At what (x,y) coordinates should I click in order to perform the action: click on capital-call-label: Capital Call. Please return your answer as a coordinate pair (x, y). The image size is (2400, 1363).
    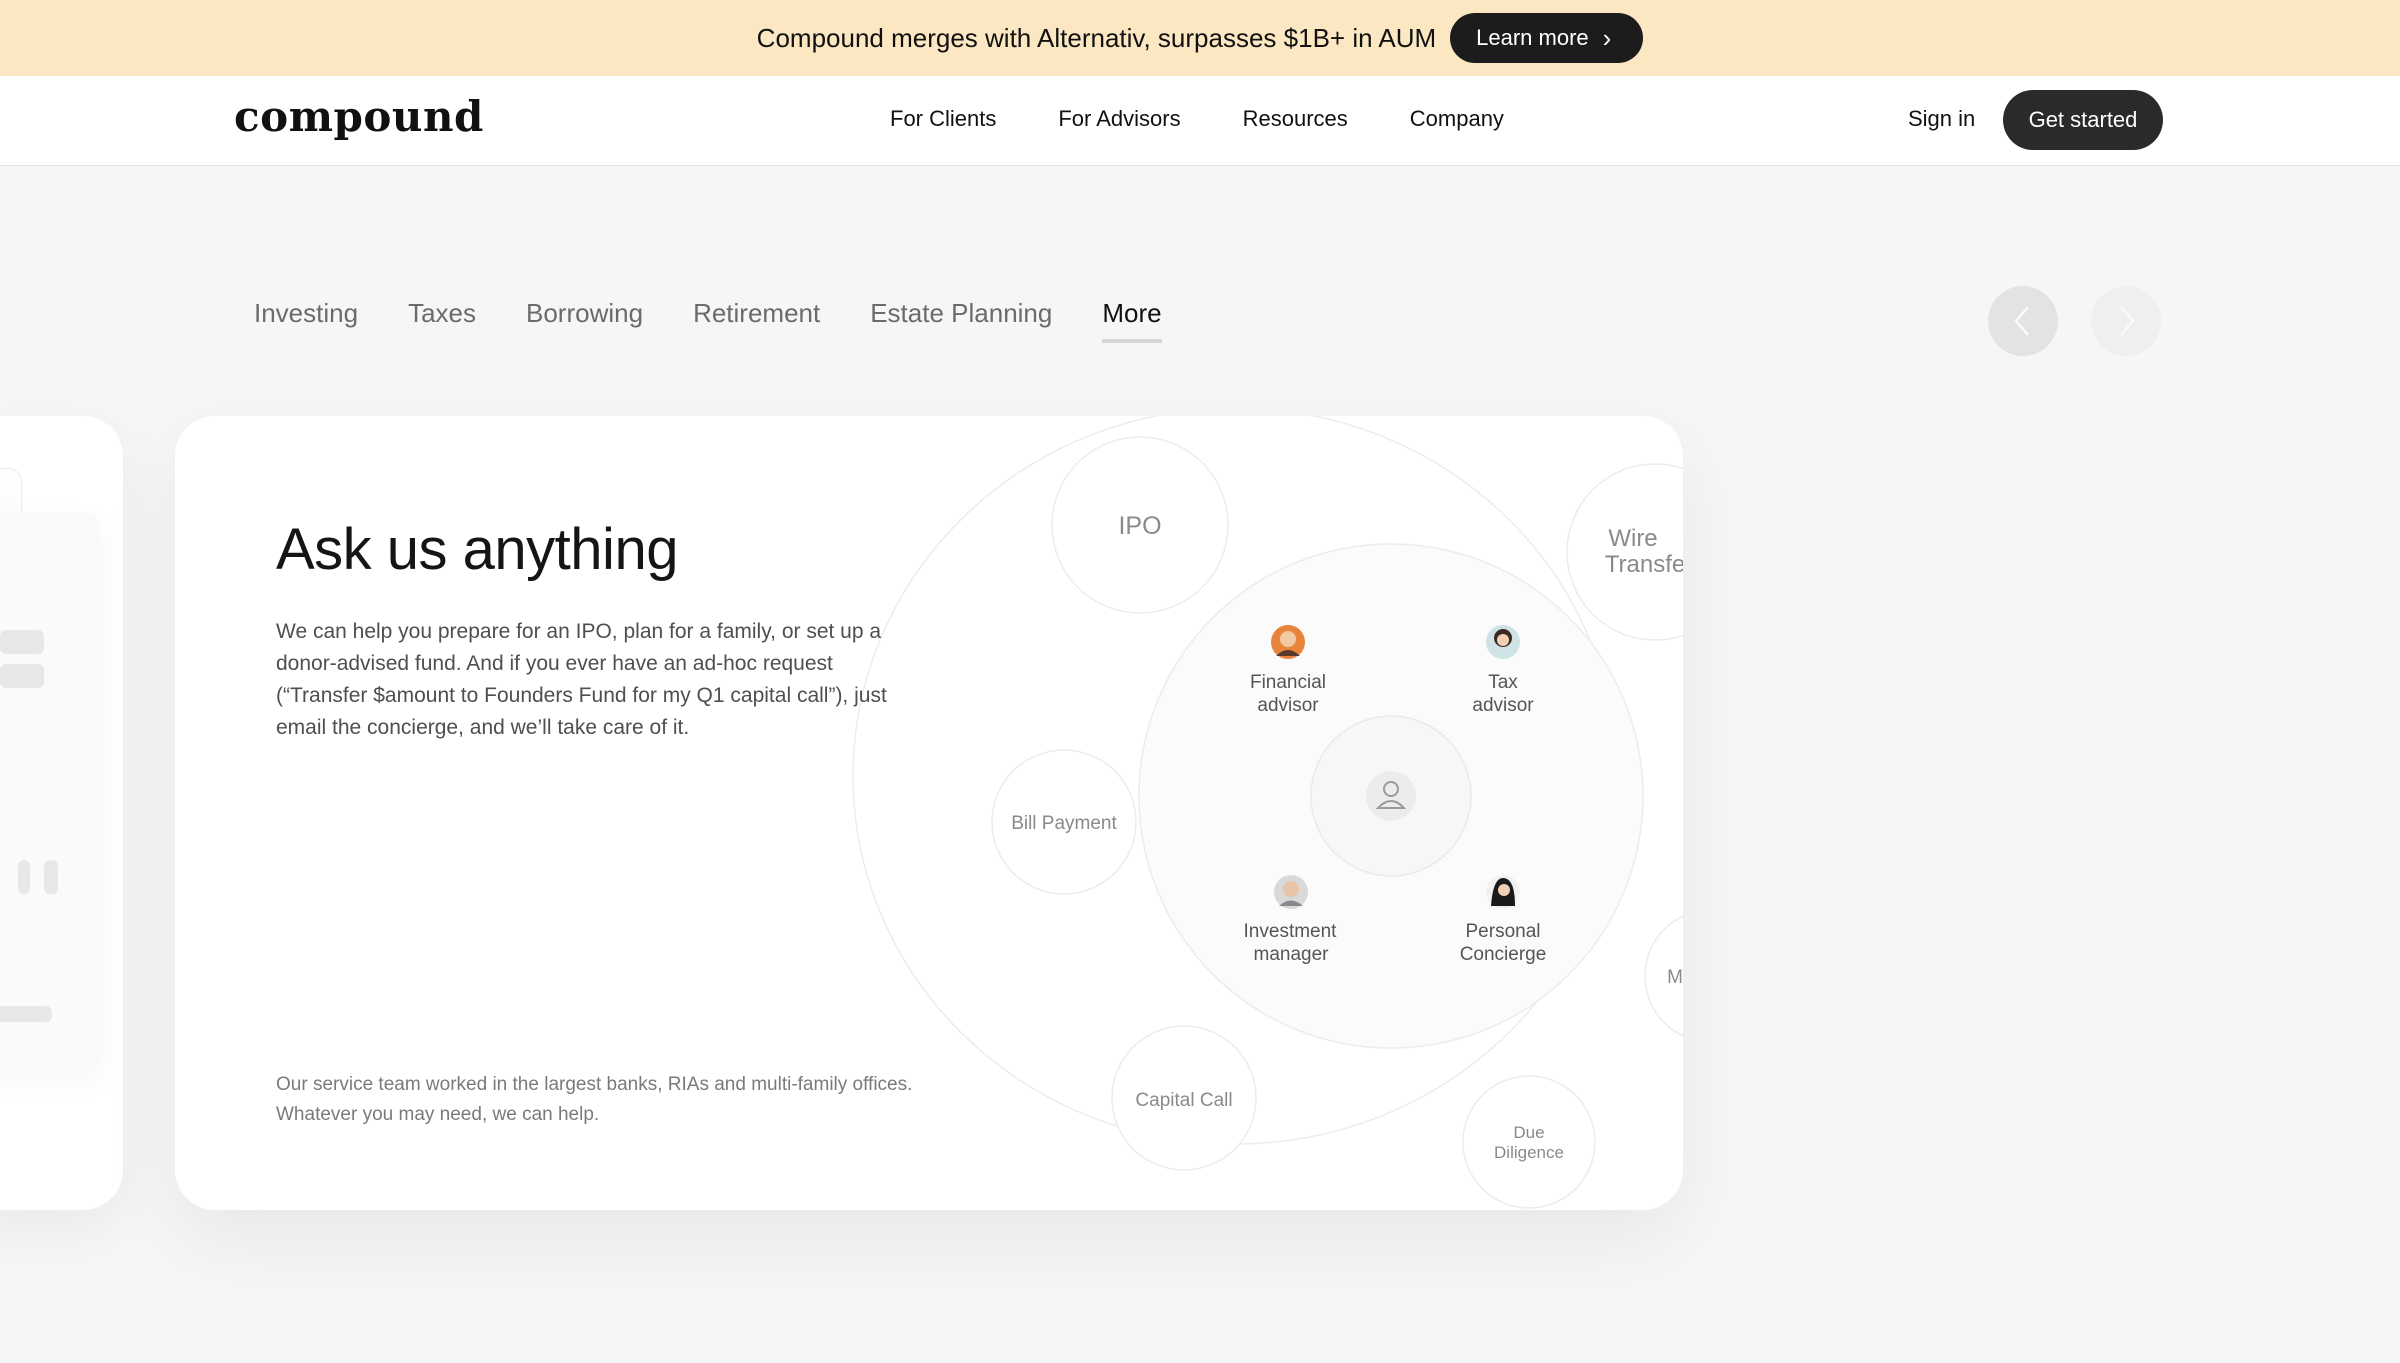
    Looking at the image, I should click on (1183, 1100).